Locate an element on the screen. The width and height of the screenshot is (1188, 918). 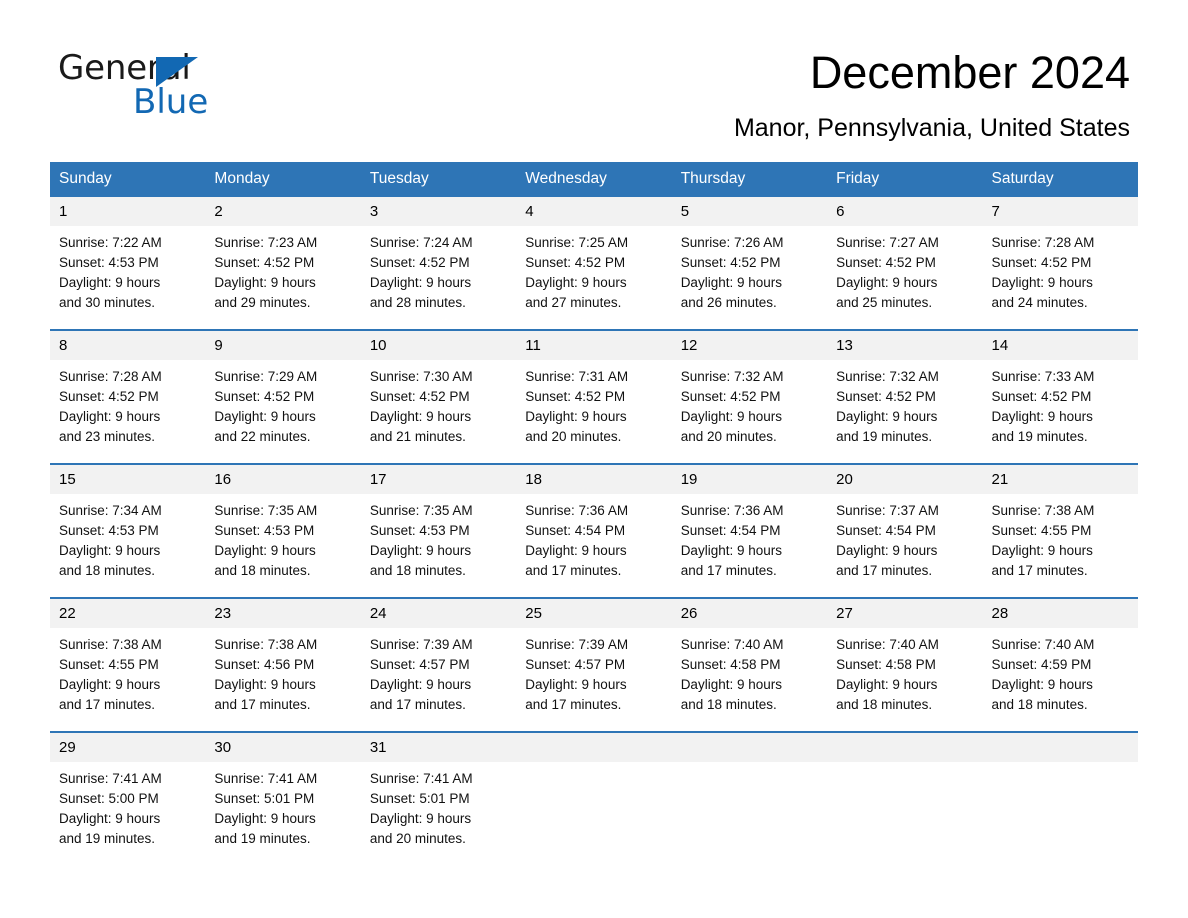
day-number: 11 is located at coordinates (594, 344).